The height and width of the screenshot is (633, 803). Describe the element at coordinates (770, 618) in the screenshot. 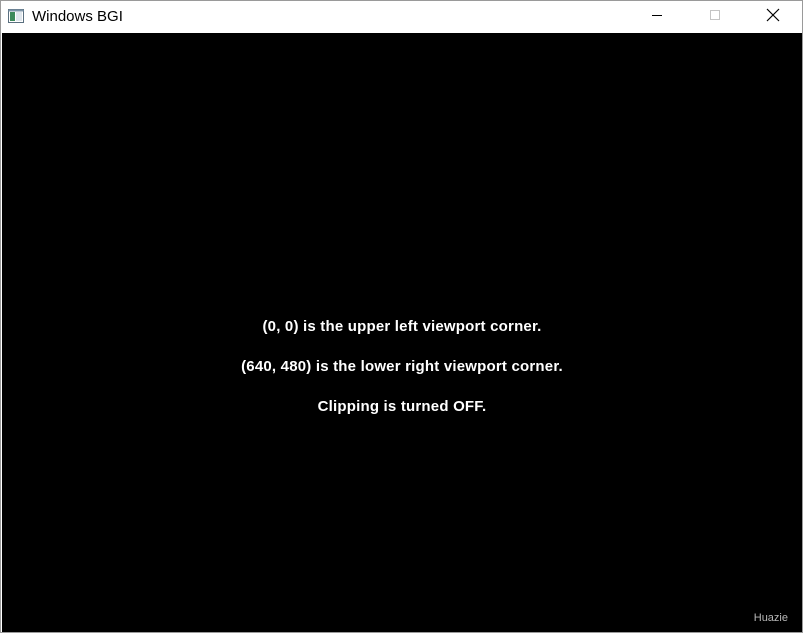

I see `watermark-text: Huazie` at that location.